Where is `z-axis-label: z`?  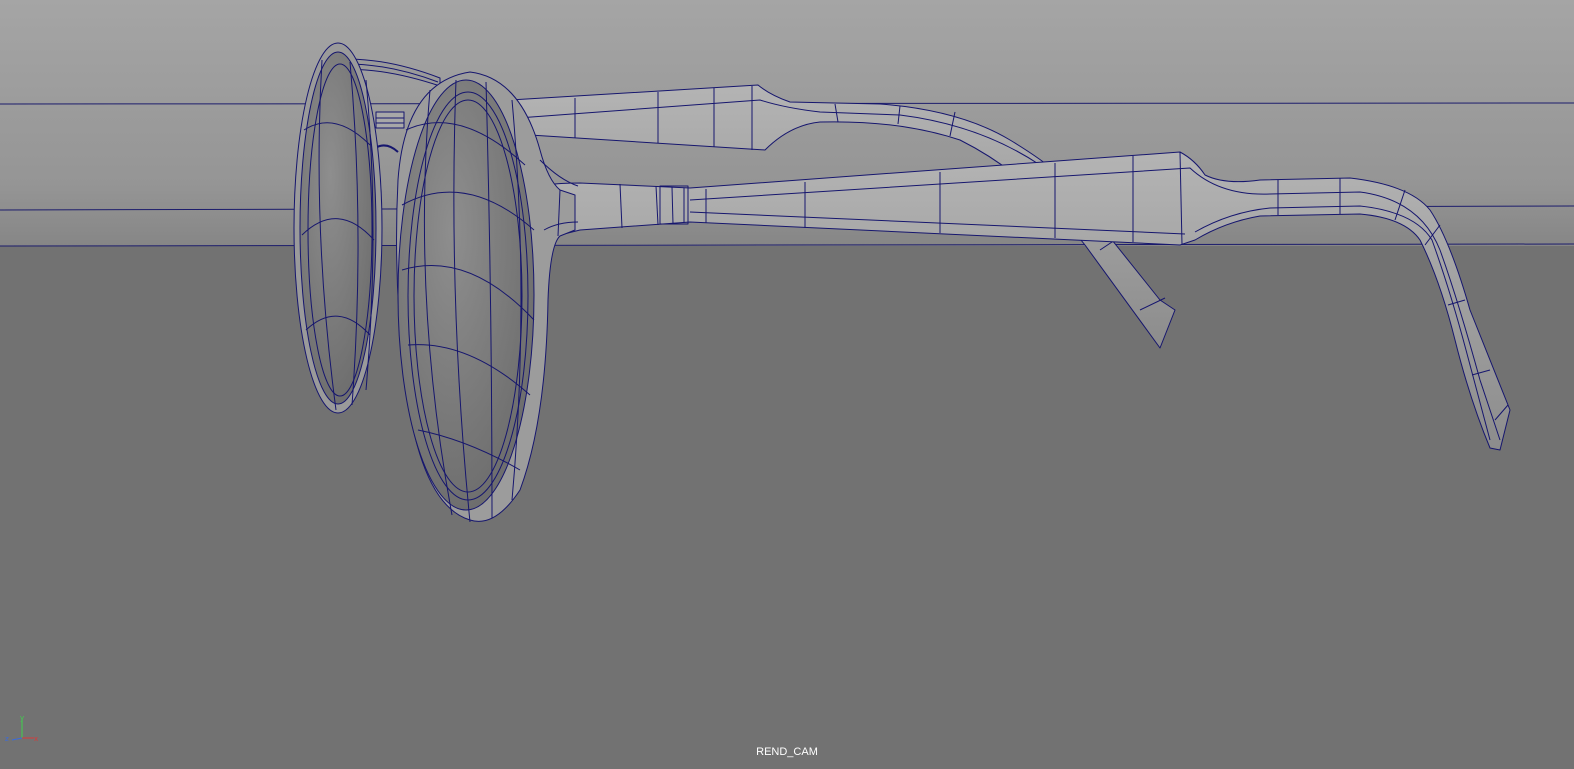 z-axis-label: z is located at coordinates (7, 739).